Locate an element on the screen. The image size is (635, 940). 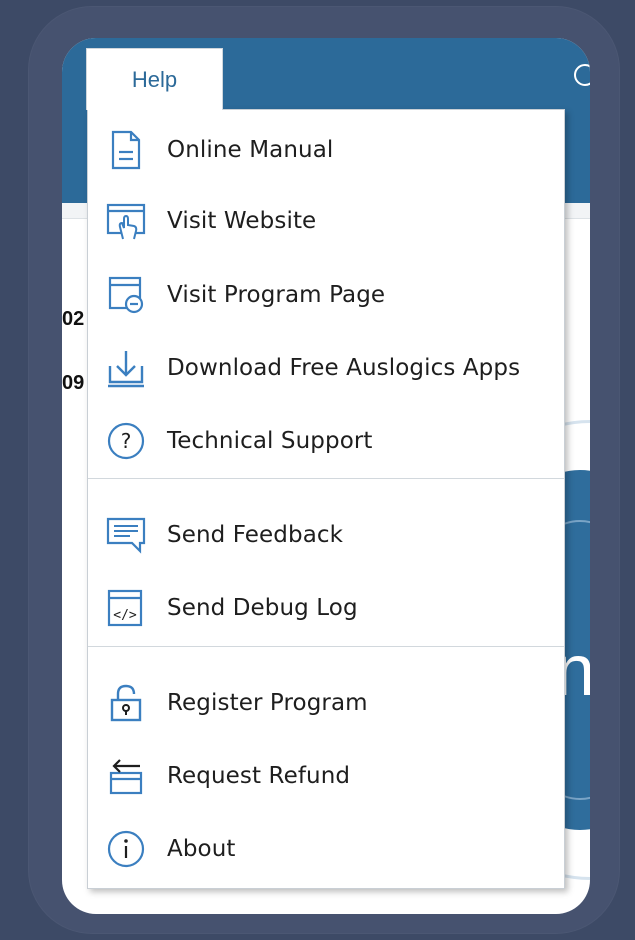
menu-item-label: Send Feedback is located at coordinates (255, 535).